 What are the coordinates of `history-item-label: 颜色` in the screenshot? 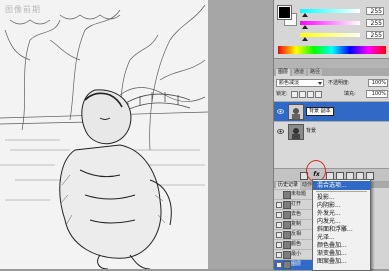 It's located at (296, 244).